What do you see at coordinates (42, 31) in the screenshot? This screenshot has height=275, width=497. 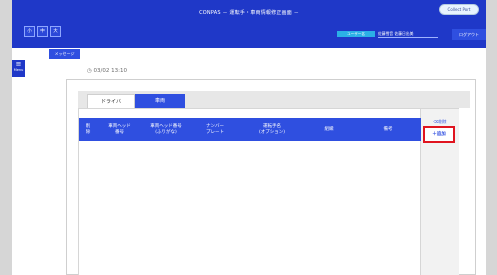 I see `font-size-medium-button: 中` at bounding box center [42, 31].